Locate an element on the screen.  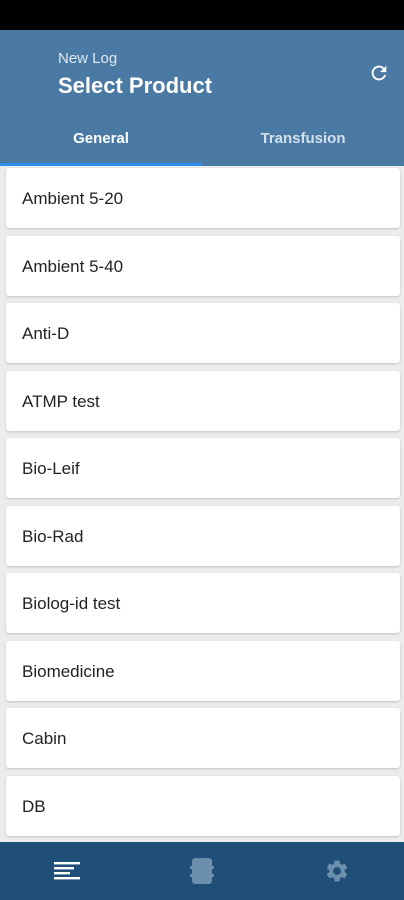
product-label: Bio-Leif is located at coordinates (51, 468).